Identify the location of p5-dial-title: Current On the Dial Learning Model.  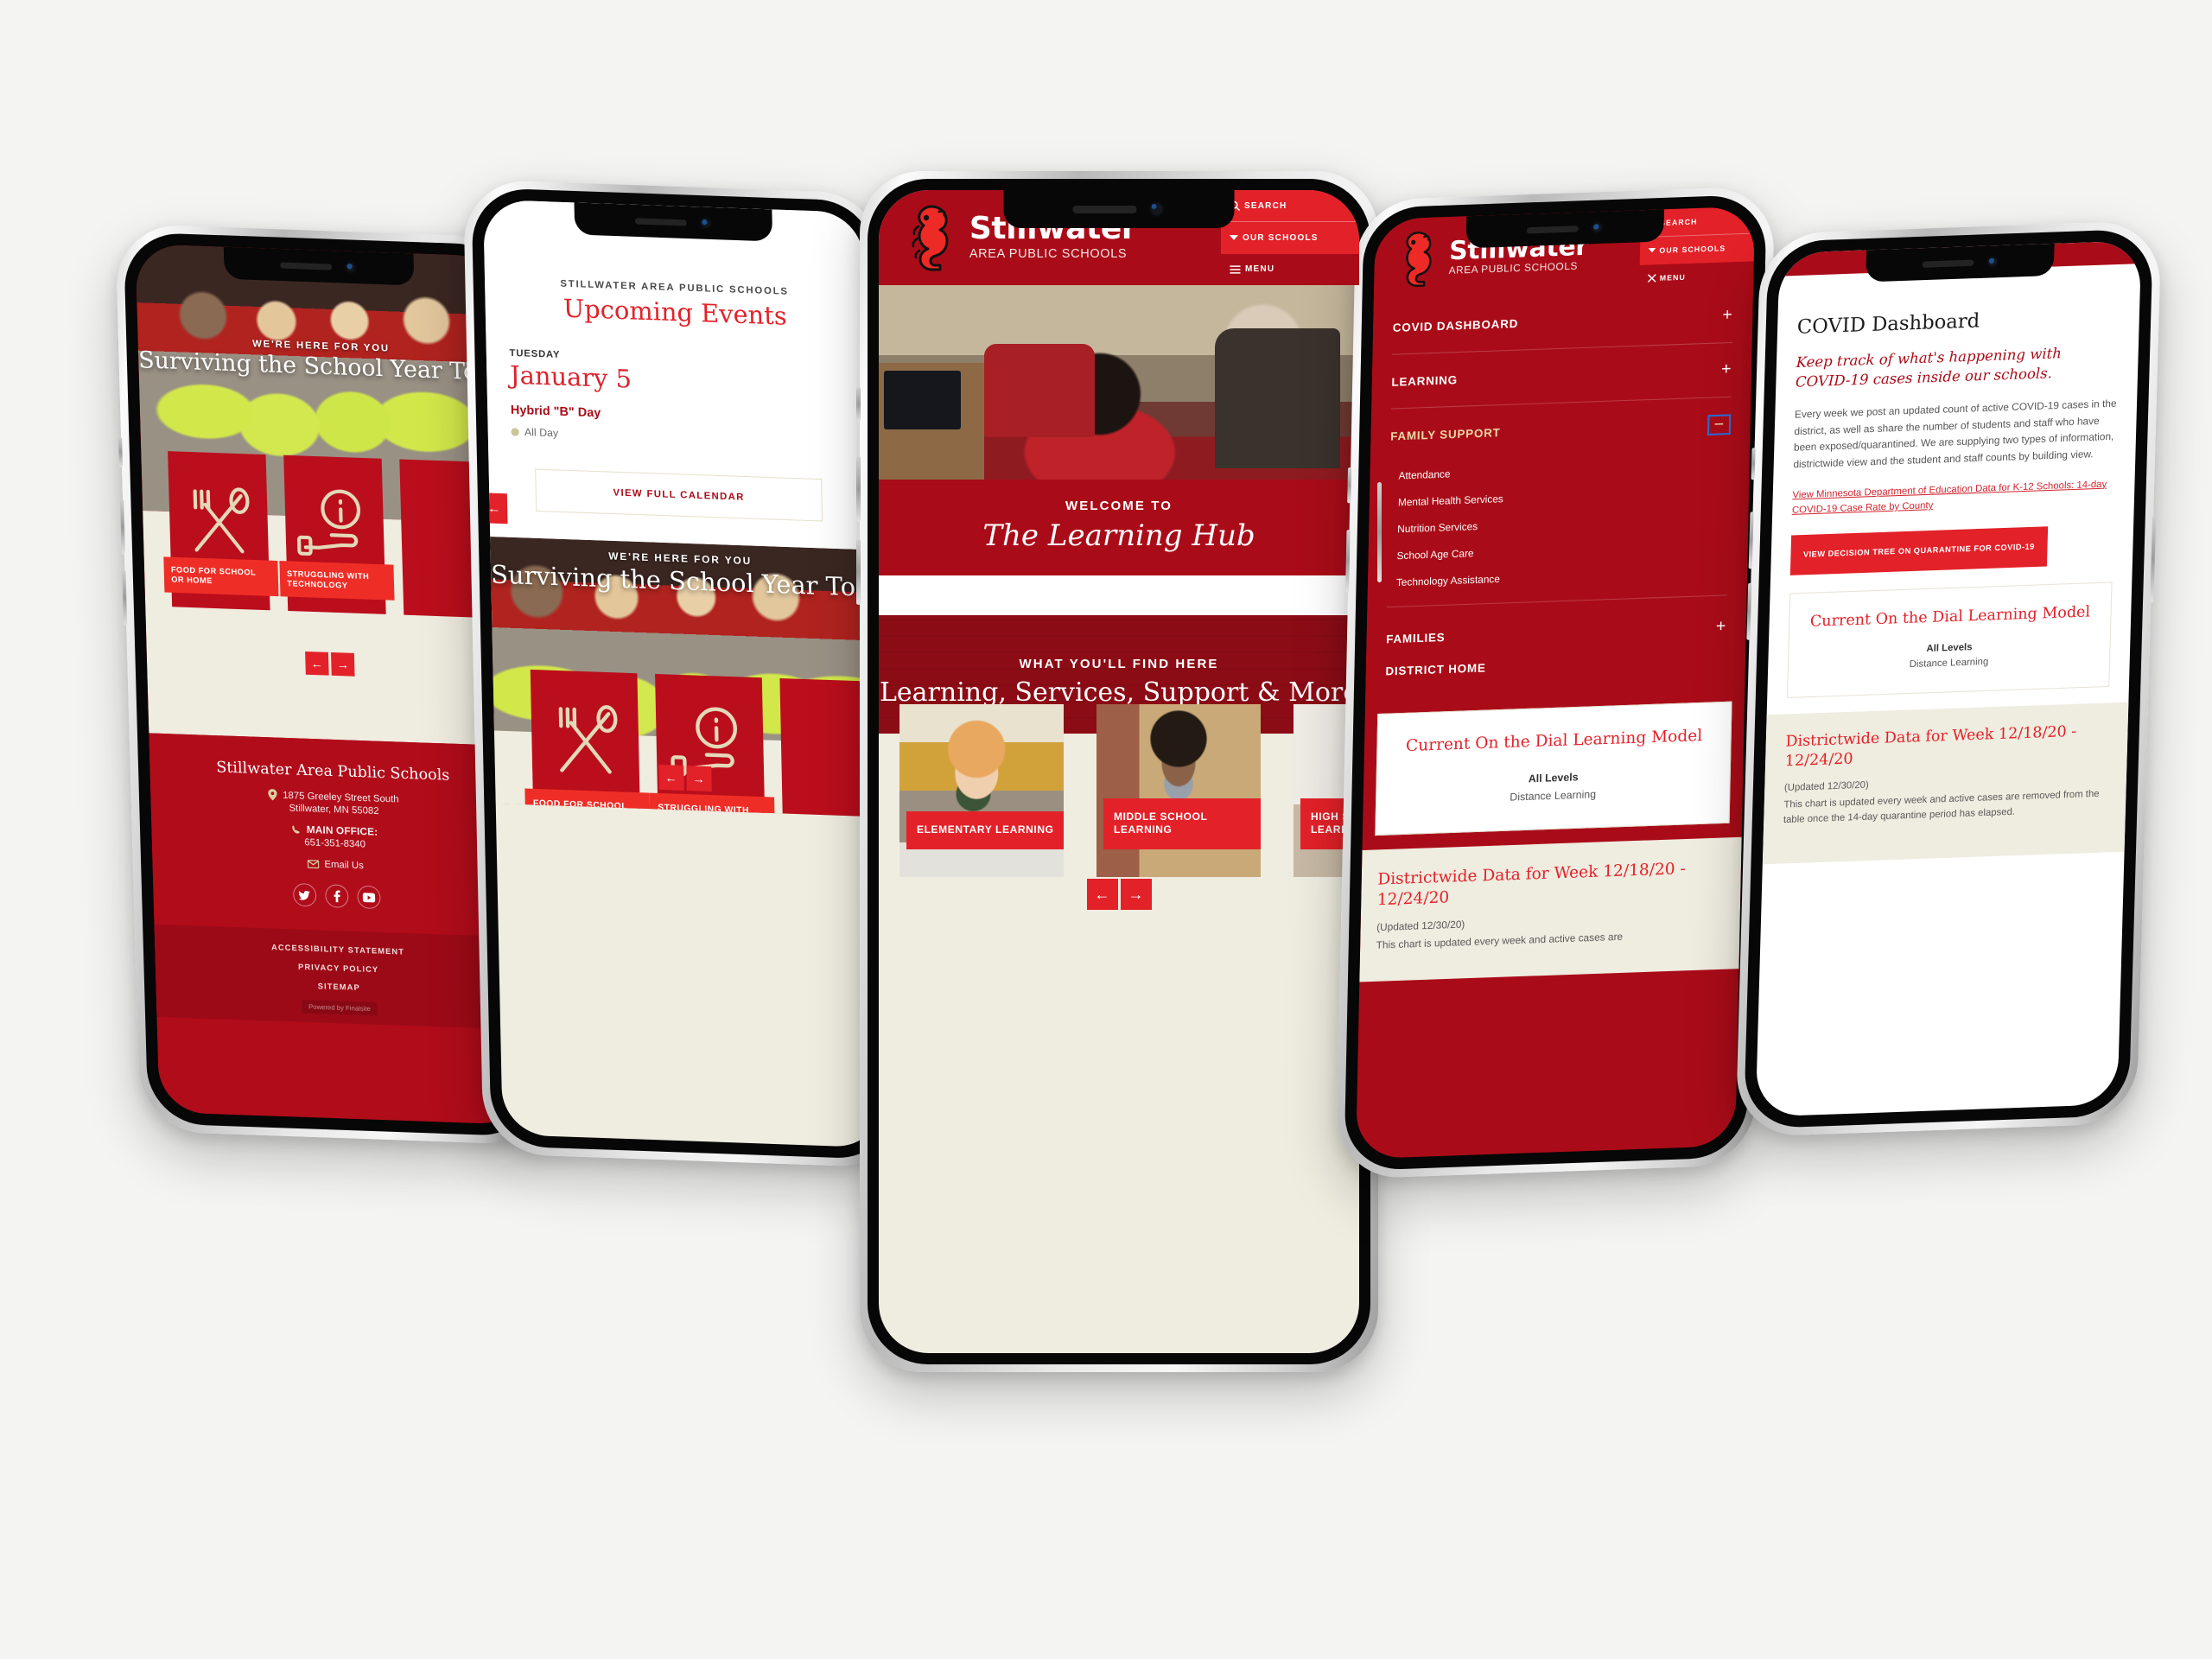
(1950, 616).